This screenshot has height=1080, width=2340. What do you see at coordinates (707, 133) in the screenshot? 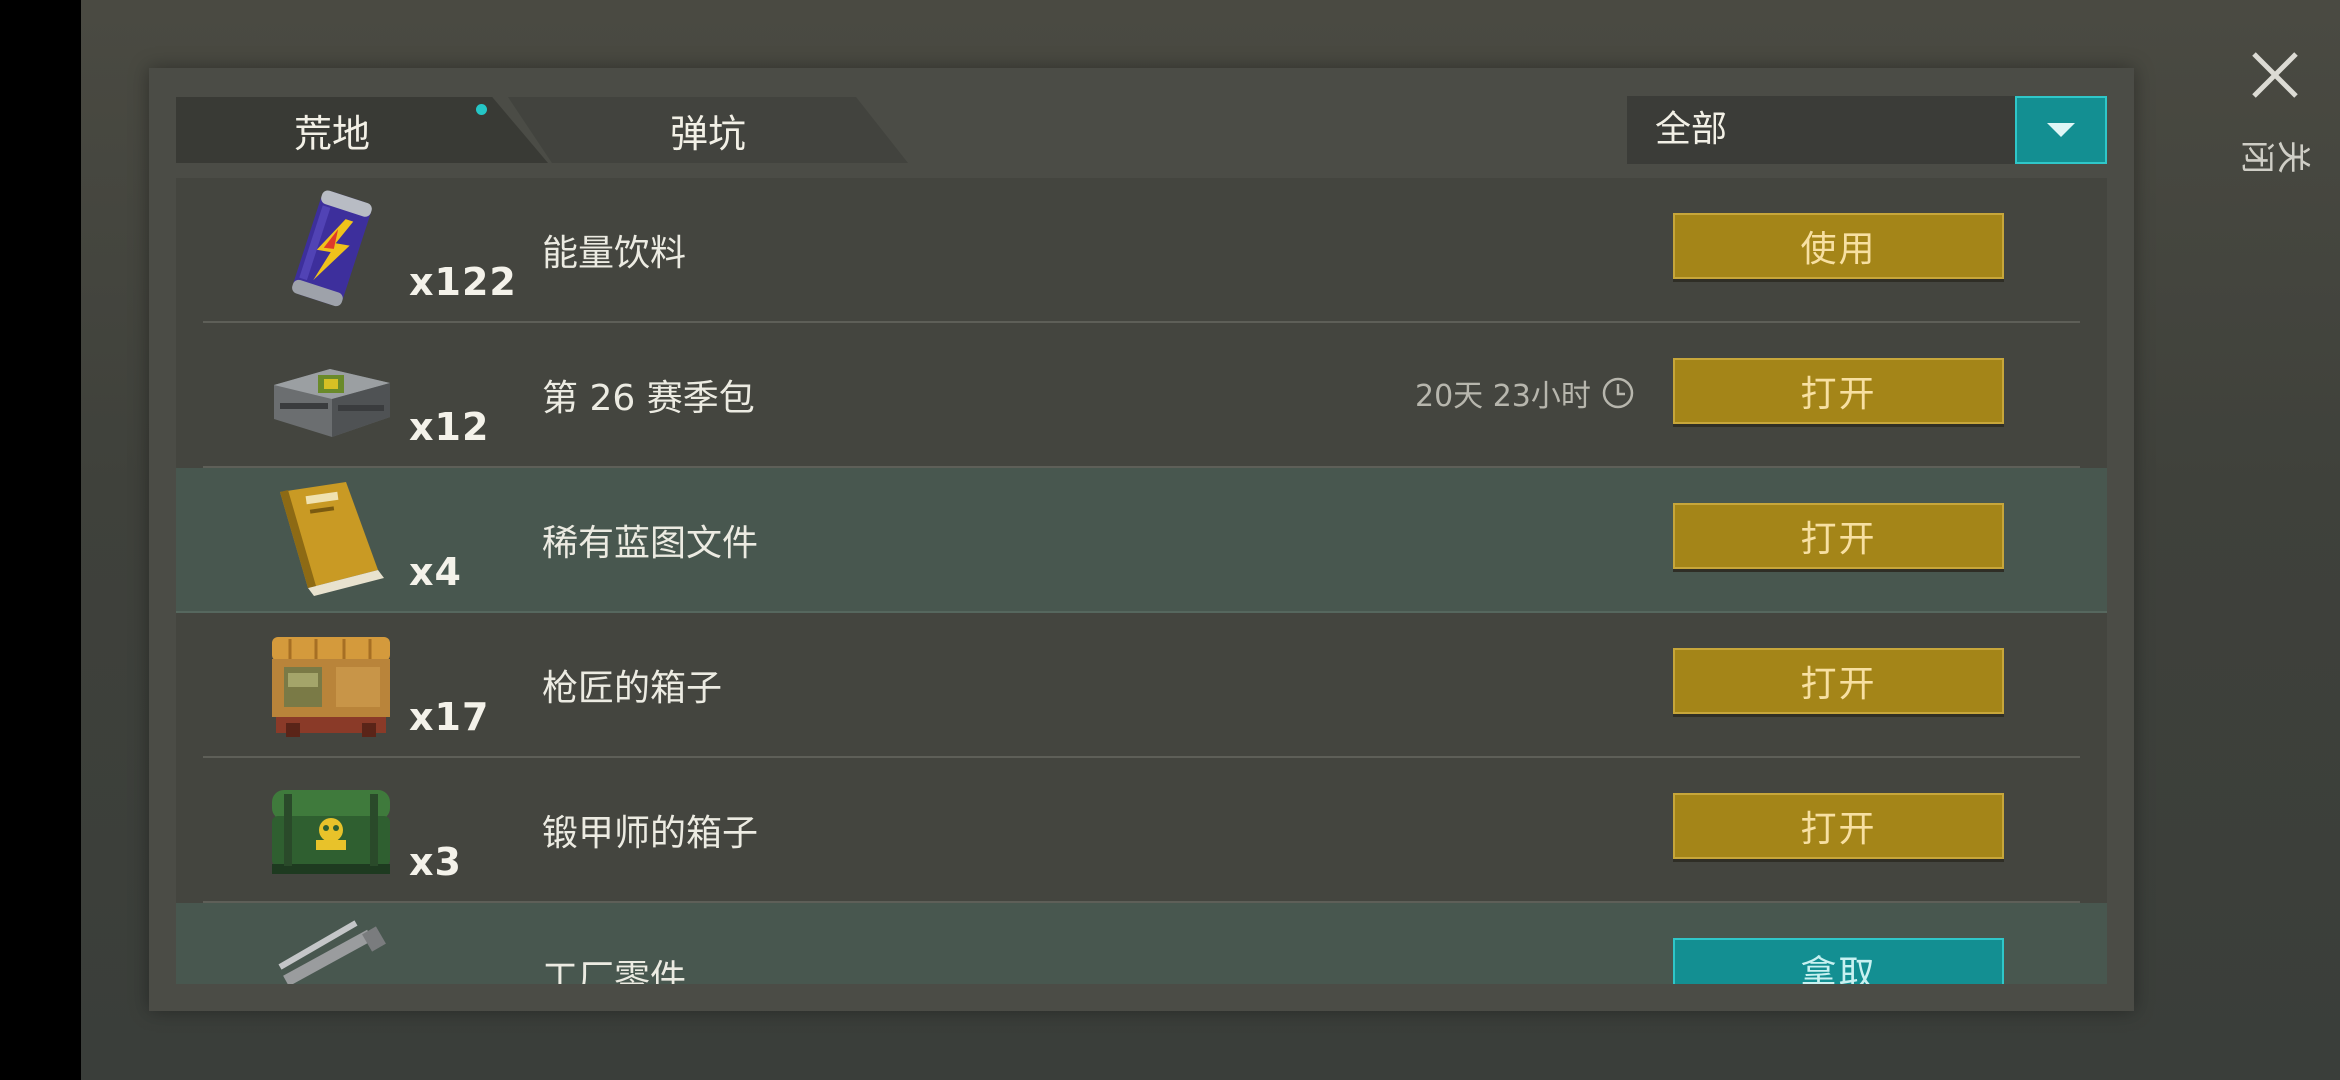
I see `tab-label: 弹坑` at bounding box center [707, 133].